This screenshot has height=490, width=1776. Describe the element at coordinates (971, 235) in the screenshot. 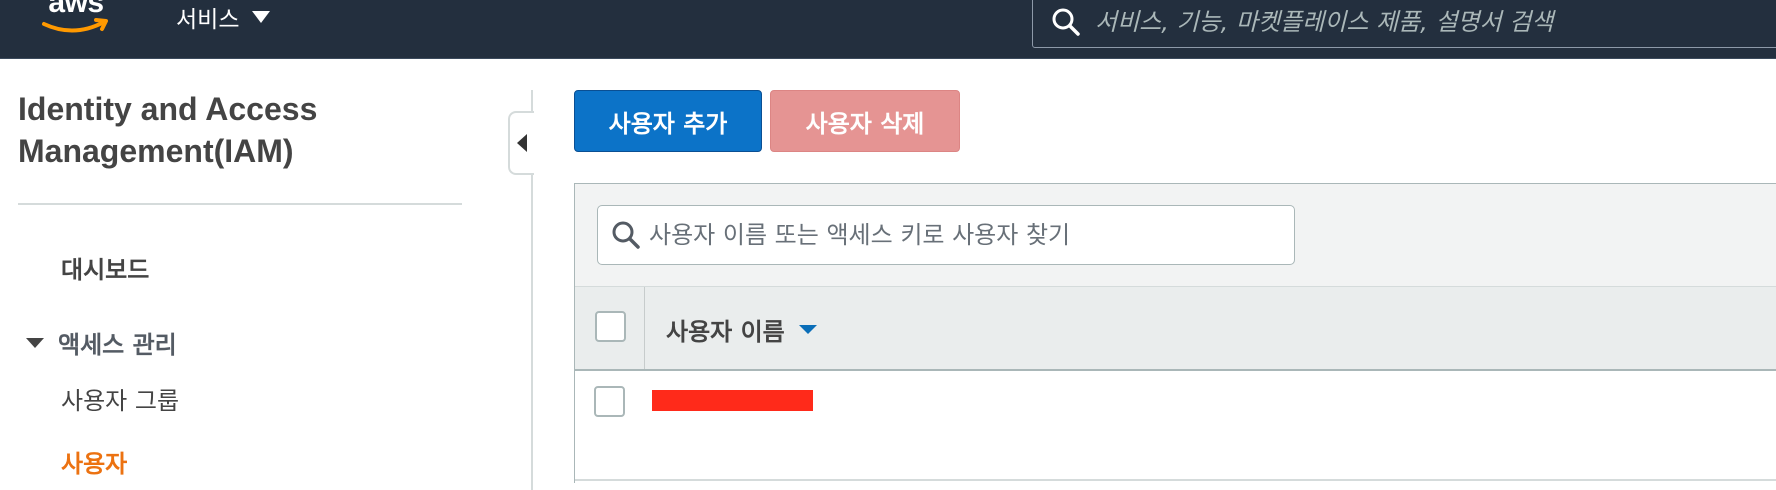

I see `user-search-input` at that location.